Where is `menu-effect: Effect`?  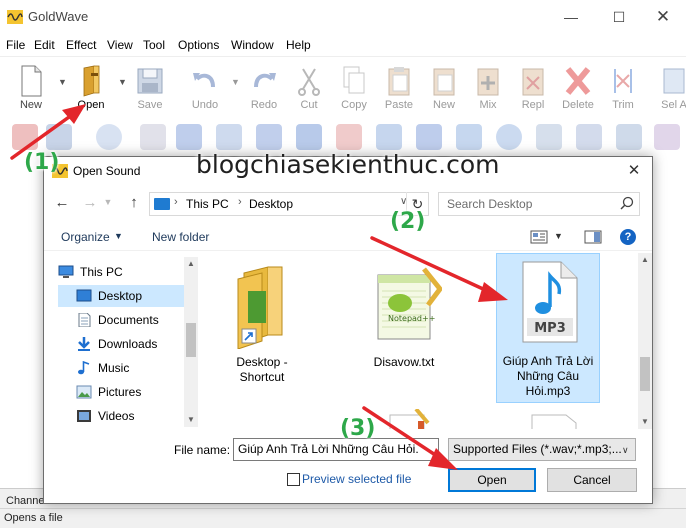 menu-effect: Effect is located at coordinates (81, 45).